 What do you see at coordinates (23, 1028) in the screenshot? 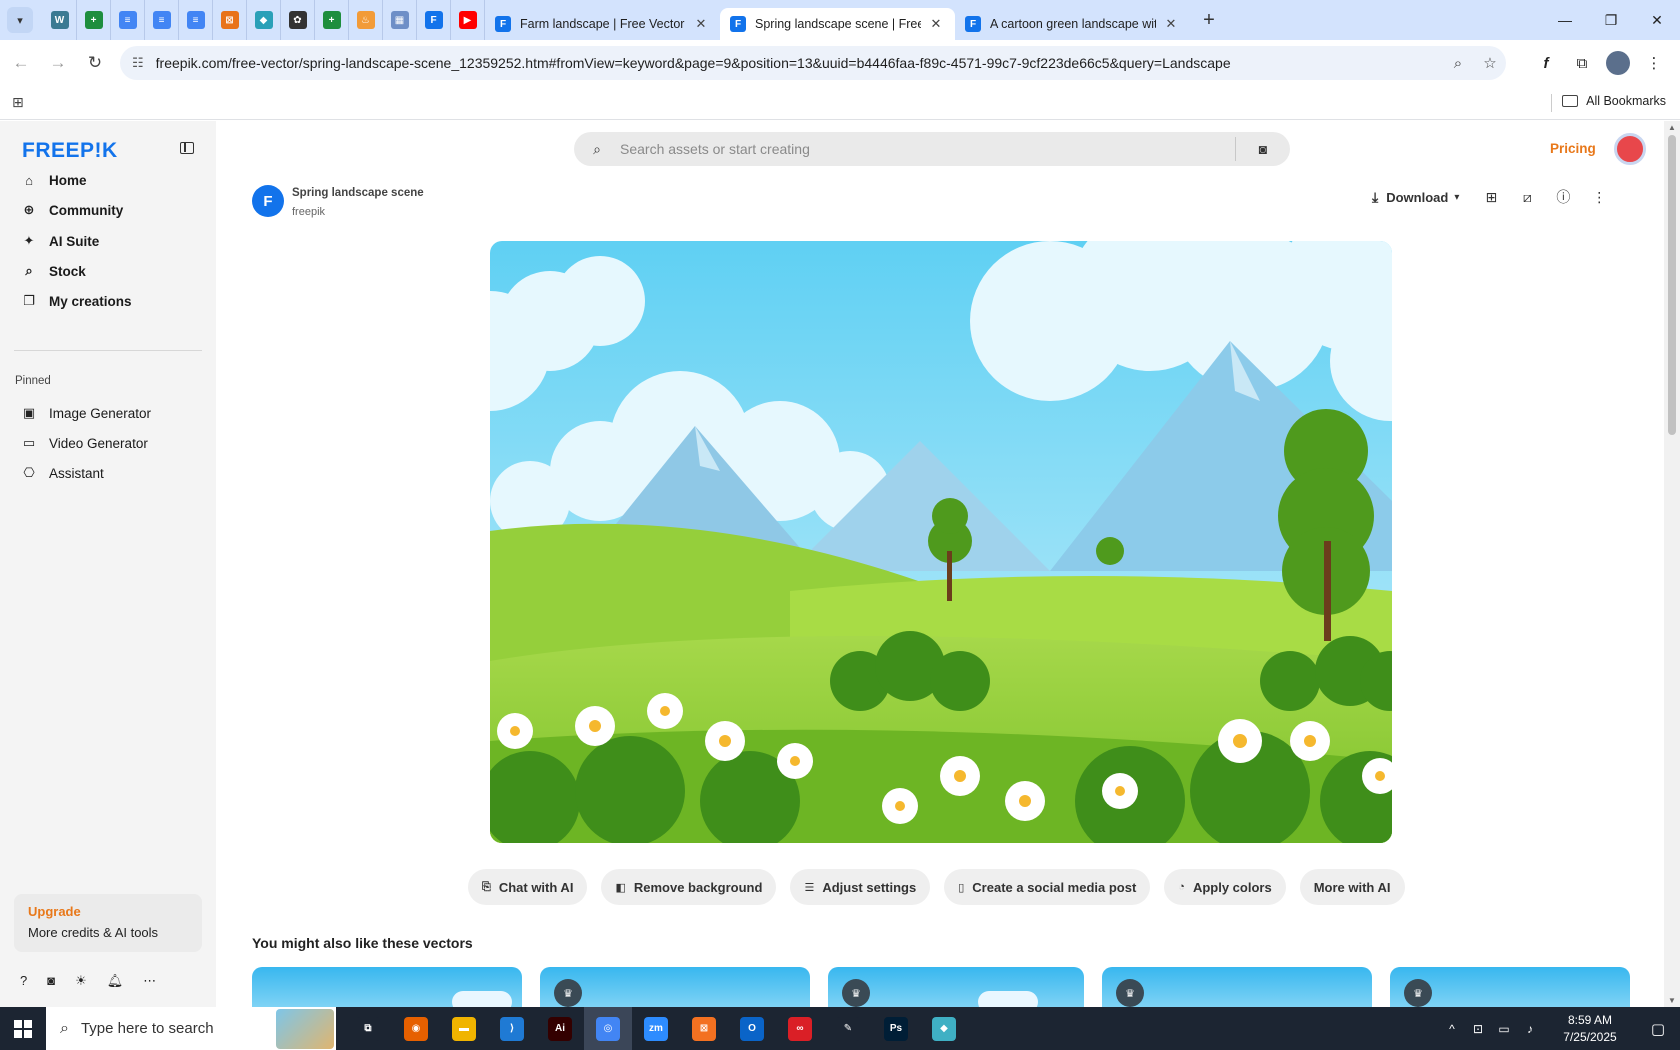
I see `start-button` at bounding box center [23, 1028].